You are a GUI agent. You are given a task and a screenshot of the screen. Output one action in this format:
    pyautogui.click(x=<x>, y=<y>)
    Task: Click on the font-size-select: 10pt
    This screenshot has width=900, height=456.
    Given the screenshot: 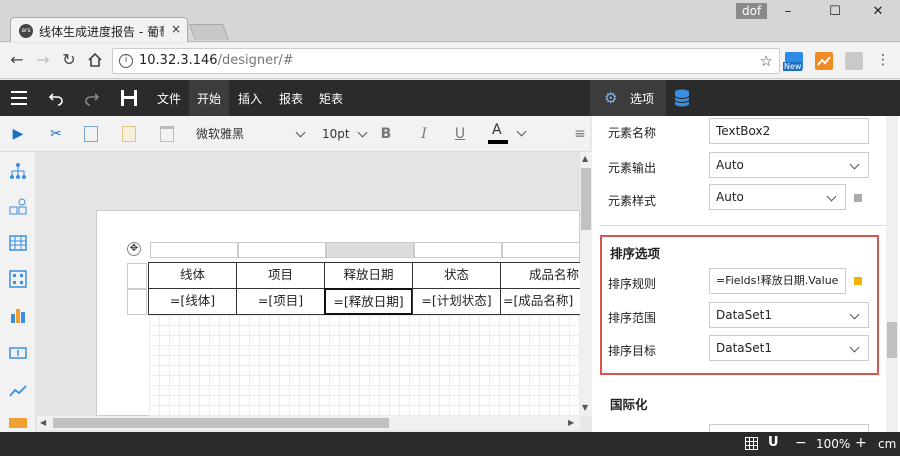 What is the action you would take?
    pyautogui.click(x=345, y=134)
    